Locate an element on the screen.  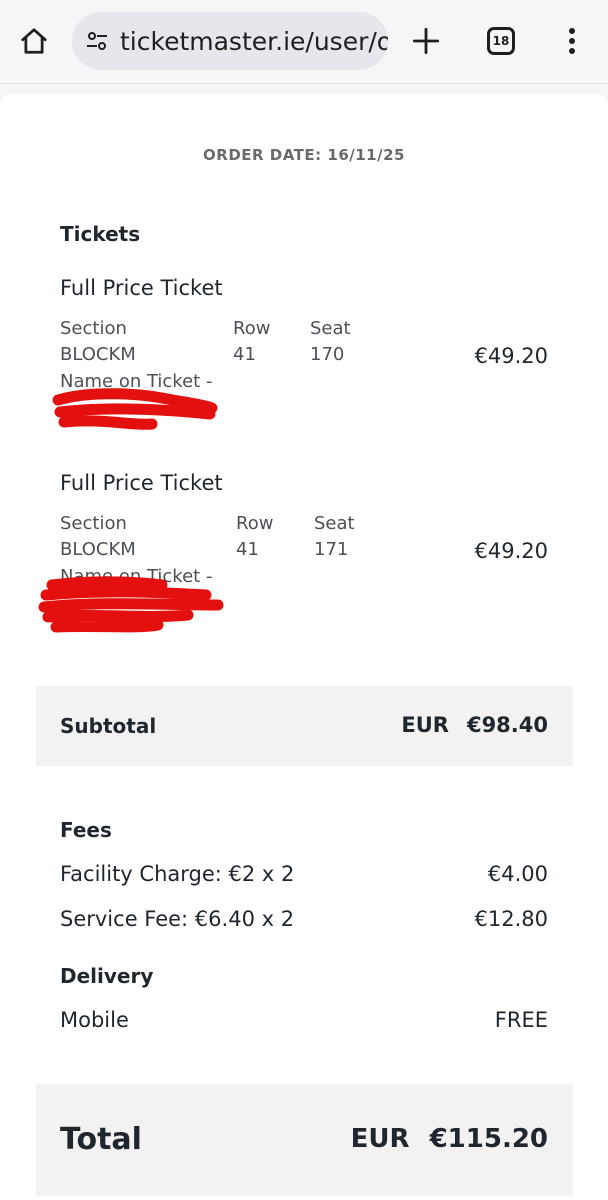
home-icon is located at coordinates (34, 41).